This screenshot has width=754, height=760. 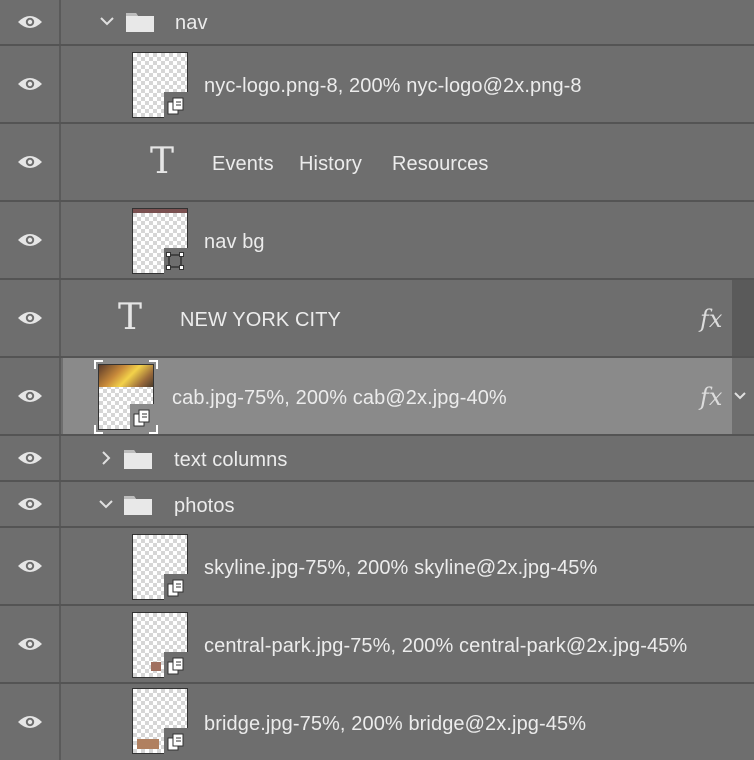 What do you see at coordinates (401, 568) in the screenshot?
I see `layer-name: skyline.jpg-75%, 200% skyline@2x.jpg-45%` at bounding box center [401, 568].